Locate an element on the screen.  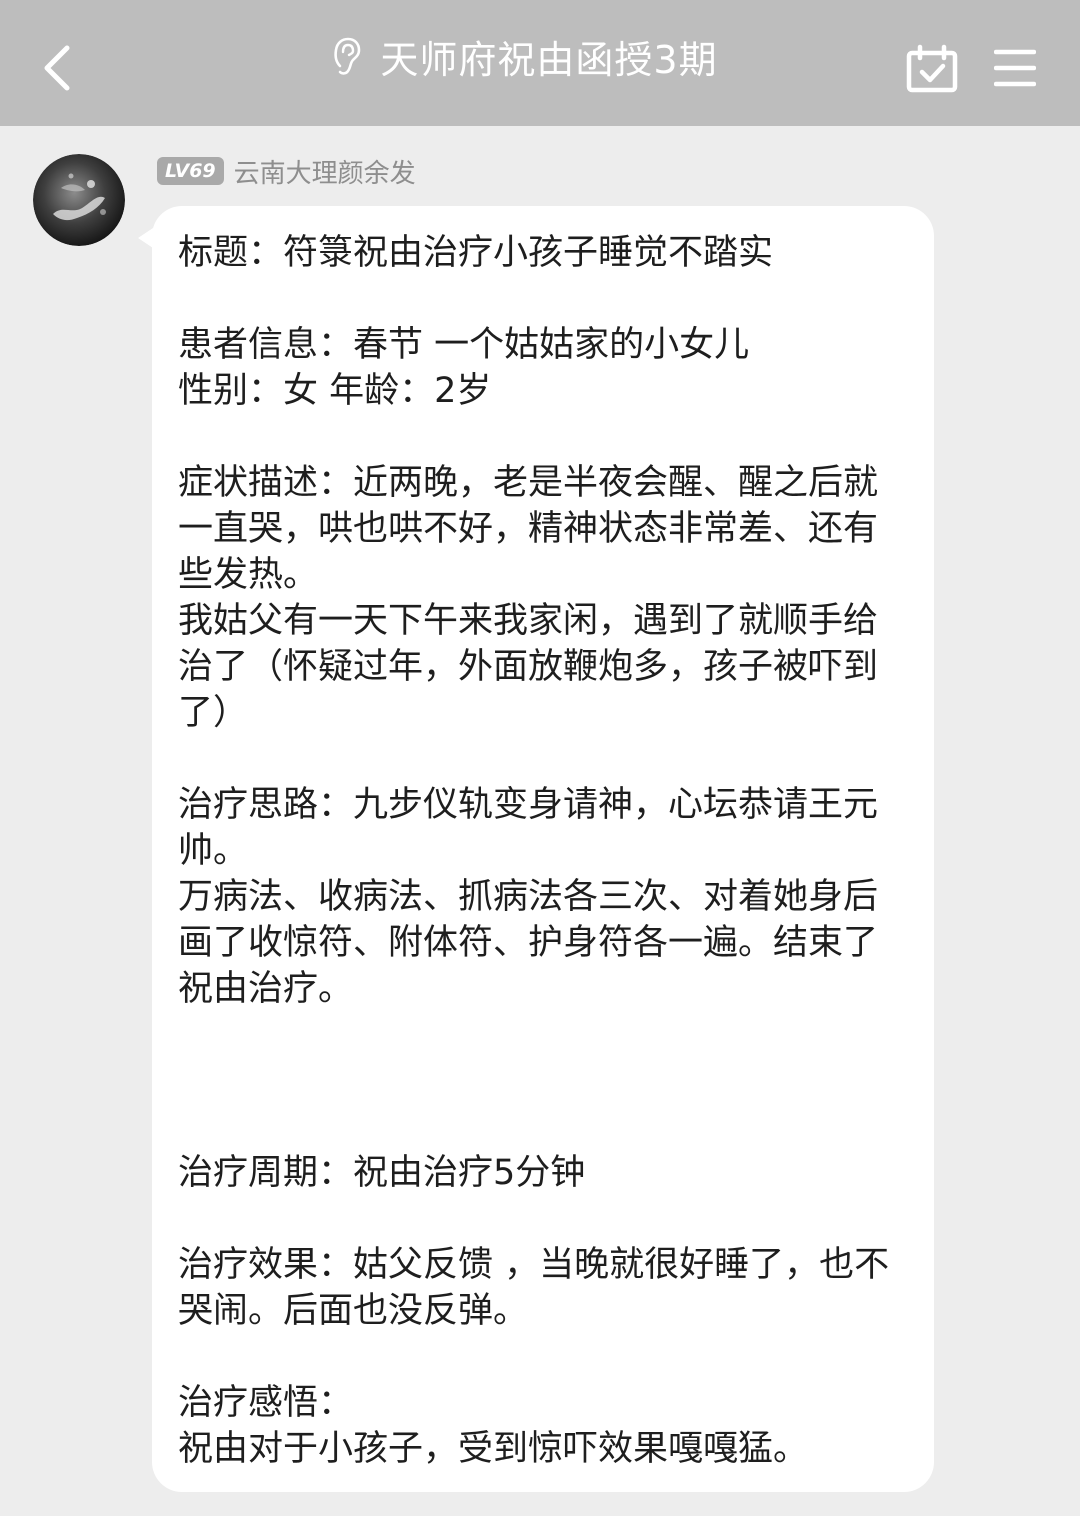
sender-info: LV69 云南大理颜余发 is located at coordinates (286, 171).